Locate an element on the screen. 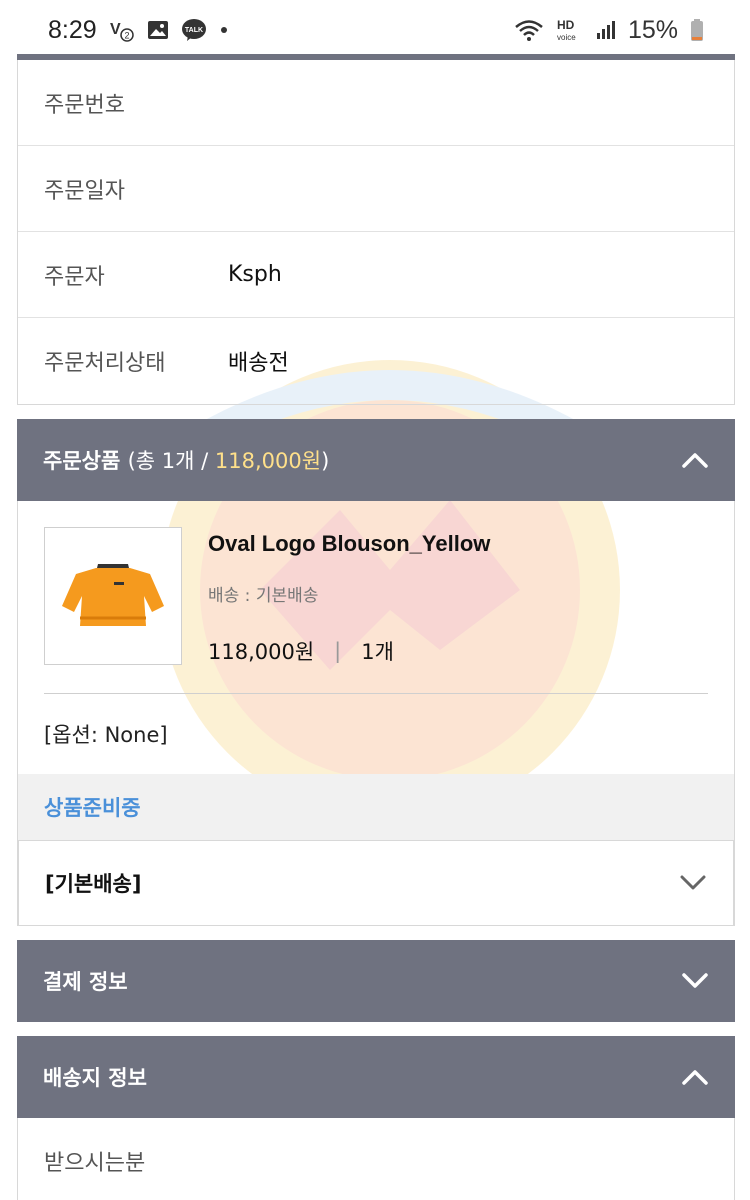  product-price-line: 118,000원 | 1개 is located at coordinates (349, 651).